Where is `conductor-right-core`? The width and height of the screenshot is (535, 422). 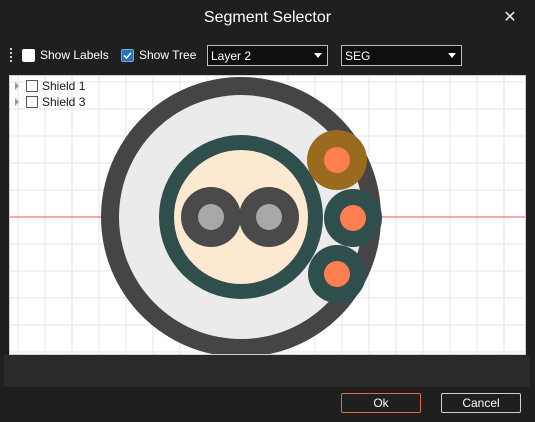 conductor-right-core is located at coordinates (269, 217).